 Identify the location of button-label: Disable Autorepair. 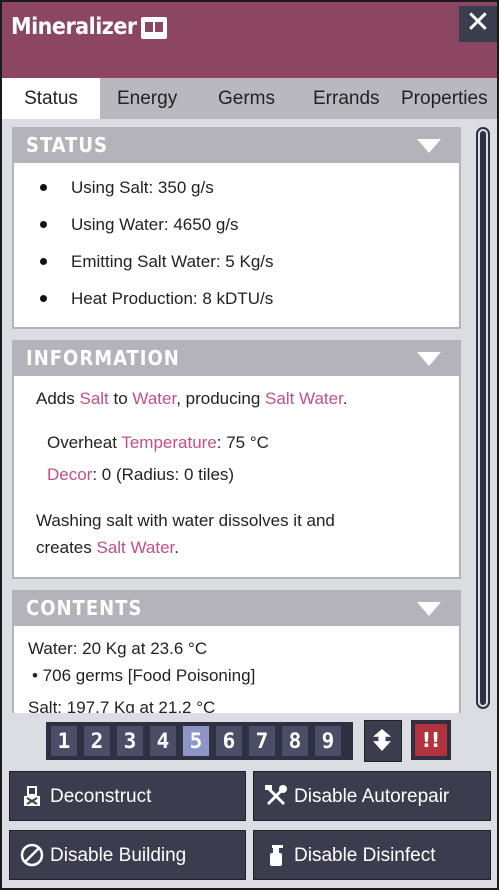
(372, 796).